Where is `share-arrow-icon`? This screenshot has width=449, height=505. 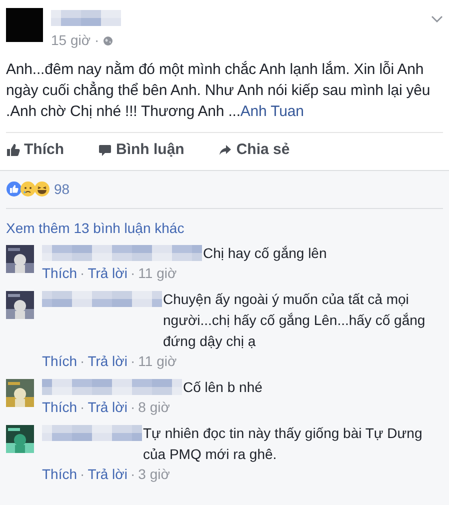 share-arrow-icon is located at coordinates (225, 150).